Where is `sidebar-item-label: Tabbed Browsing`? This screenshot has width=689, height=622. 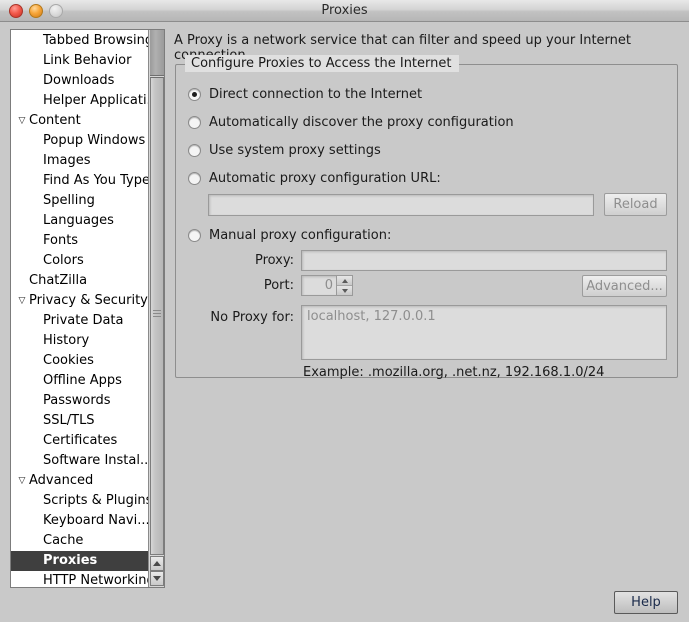
sidebar-item-label: Tabbed Browsing is located at coordinates (98, 40).